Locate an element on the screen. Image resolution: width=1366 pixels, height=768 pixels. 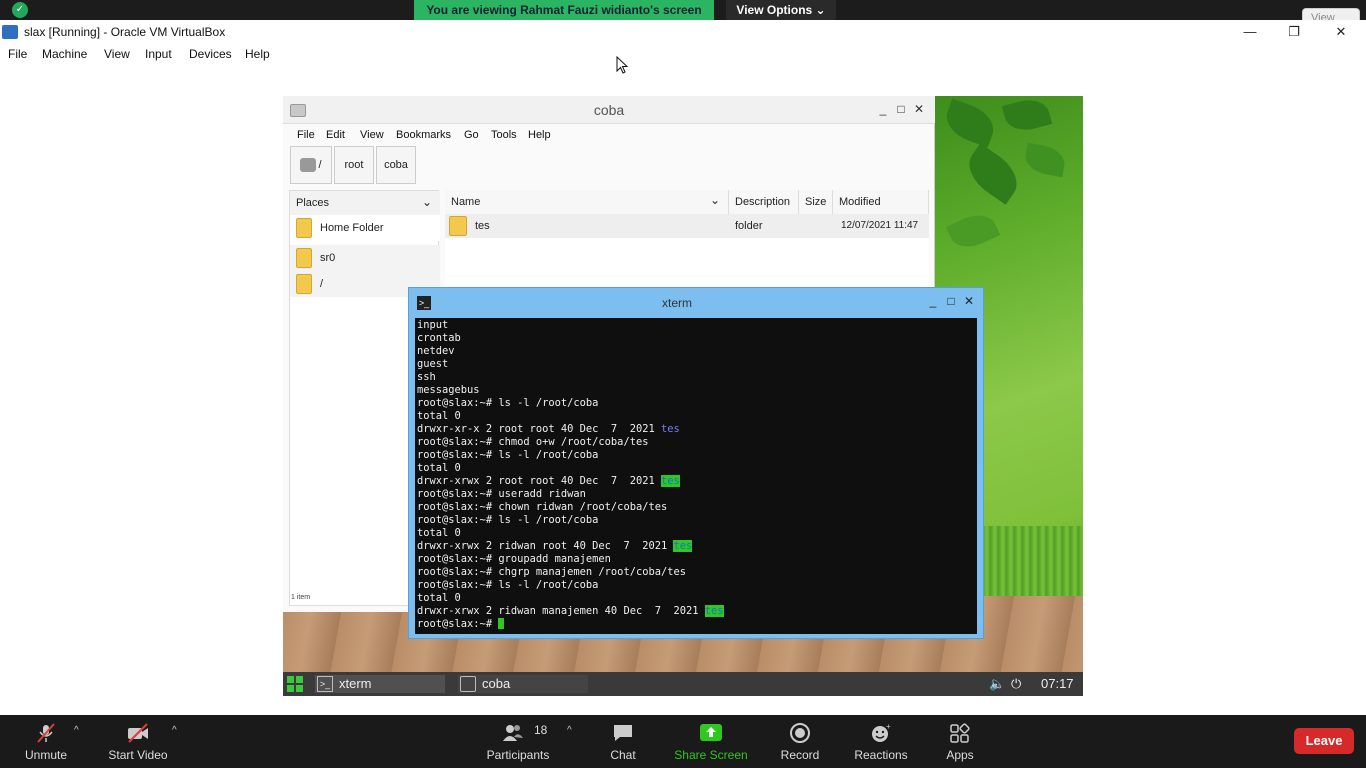
apps-label: Apps is located at coordinates (960, 755).